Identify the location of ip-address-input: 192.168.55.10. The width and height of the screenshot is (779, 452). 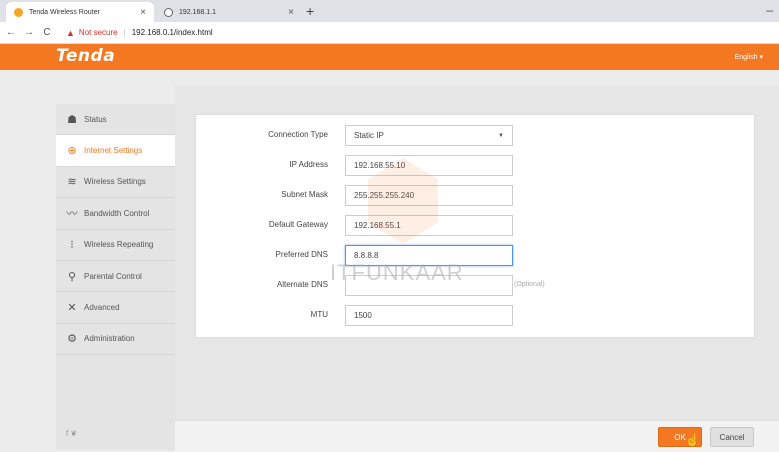
(429, 165).